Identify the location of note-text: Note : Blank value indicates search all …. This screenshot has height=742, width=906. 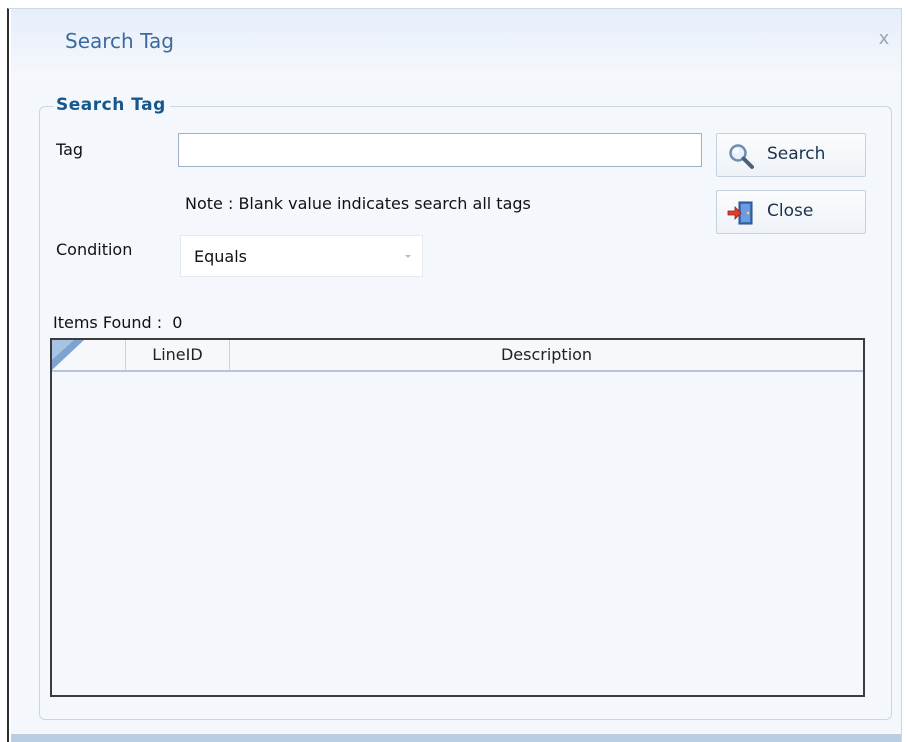
(358, 203).